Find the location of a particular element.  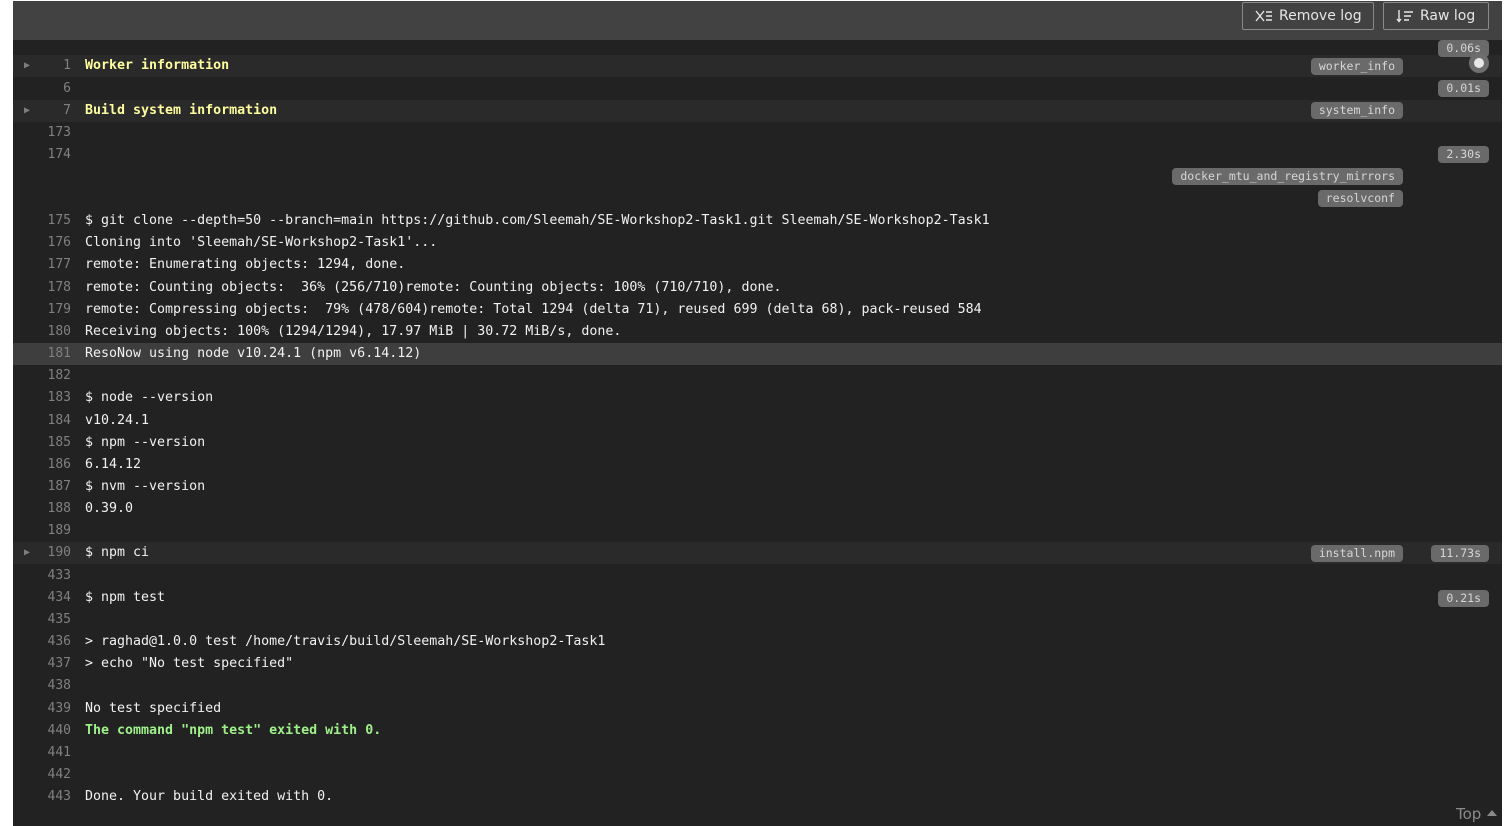

fold-tag-badge: install.npm is located at coordinates (1356, 553).